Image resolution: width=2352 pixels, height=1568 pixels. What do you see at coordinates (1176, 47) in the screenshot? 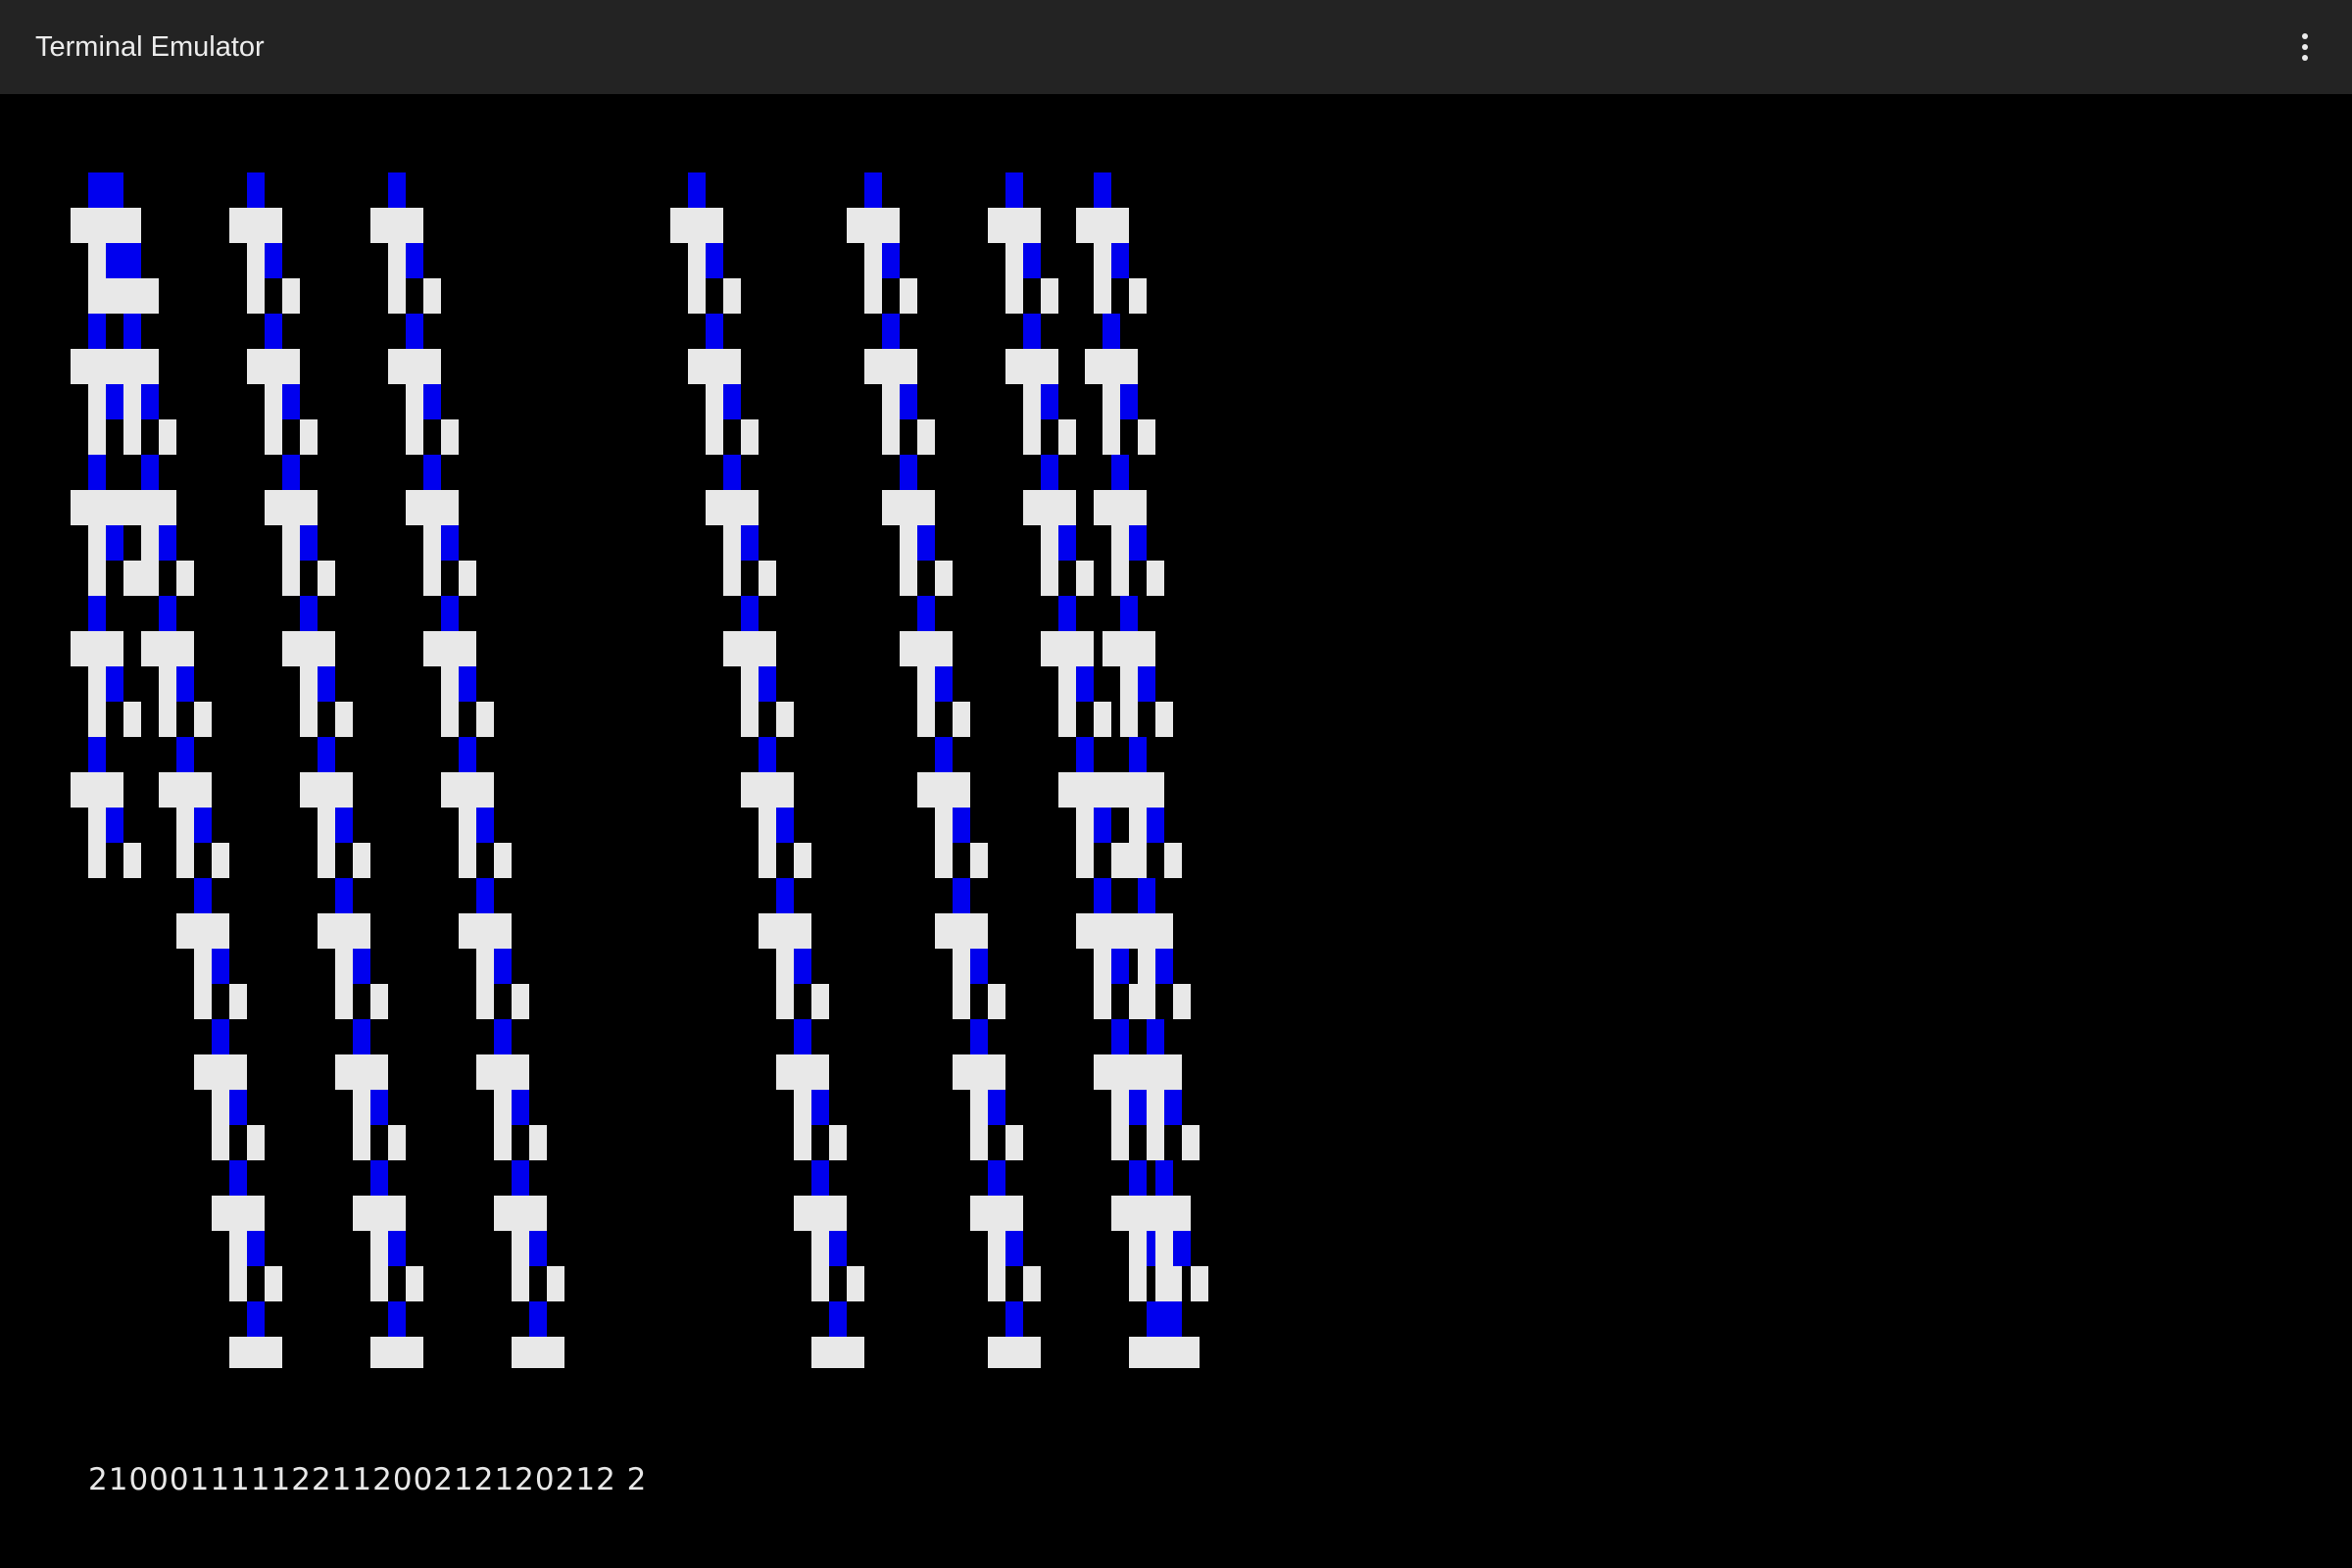
I see `title-bar: Terminal Emulator` at bounding box center [1176, 47].